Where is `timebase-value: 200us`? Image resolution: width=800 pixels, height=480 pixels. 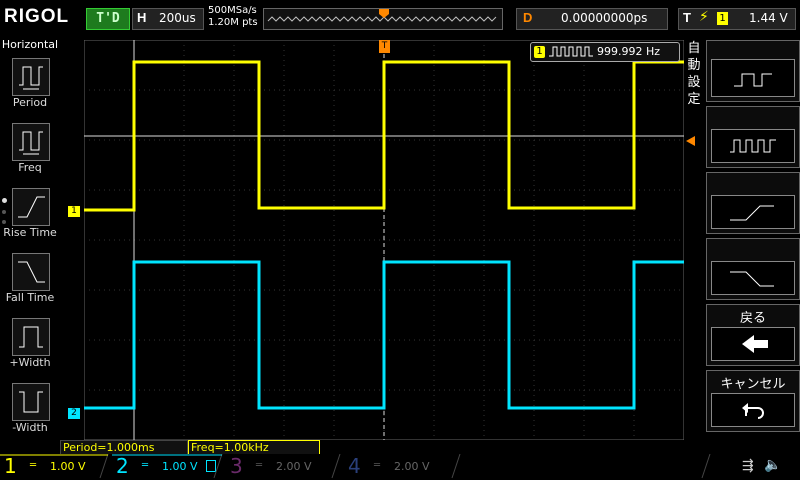
timebase-value: 200us is located at coordinates (177, 18).